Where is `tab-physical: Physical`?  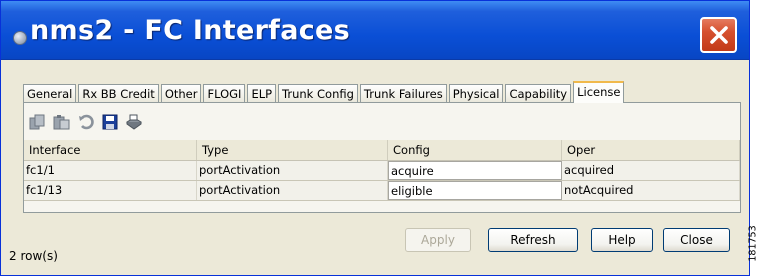
tab-physical: Physical is located at coordinates (476, 93).